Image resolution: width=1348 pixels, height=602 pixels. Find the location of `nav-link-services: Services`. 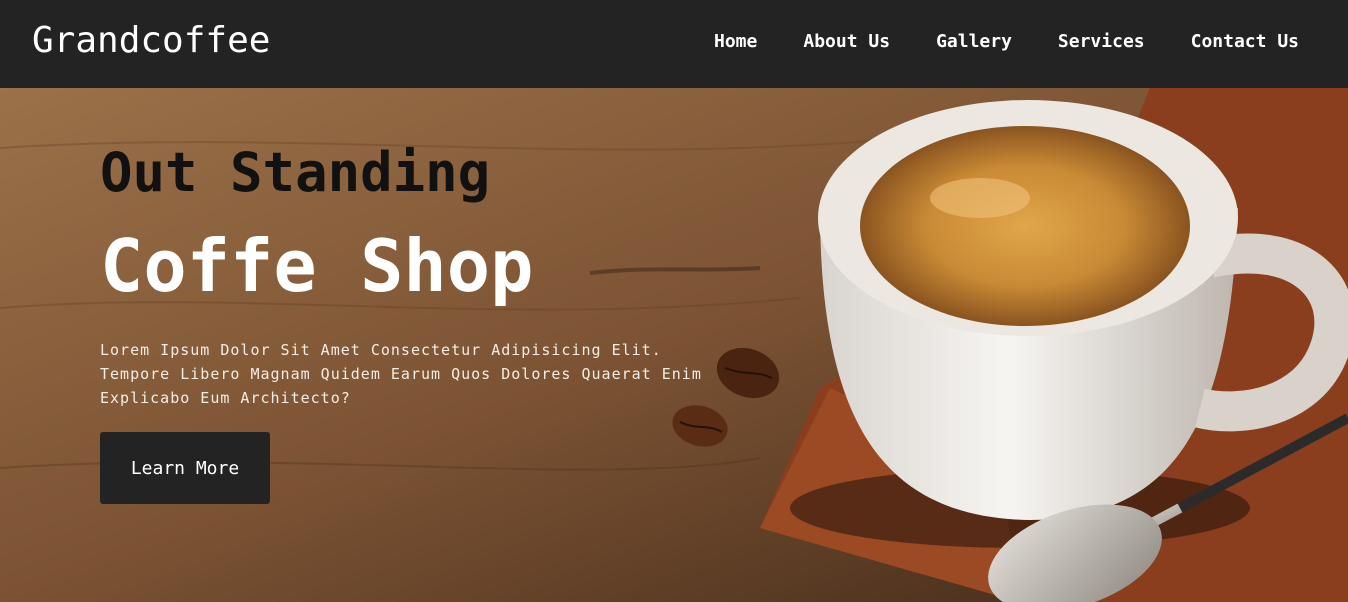

nav-link-services: Services is located at coordinates (1101, 41).